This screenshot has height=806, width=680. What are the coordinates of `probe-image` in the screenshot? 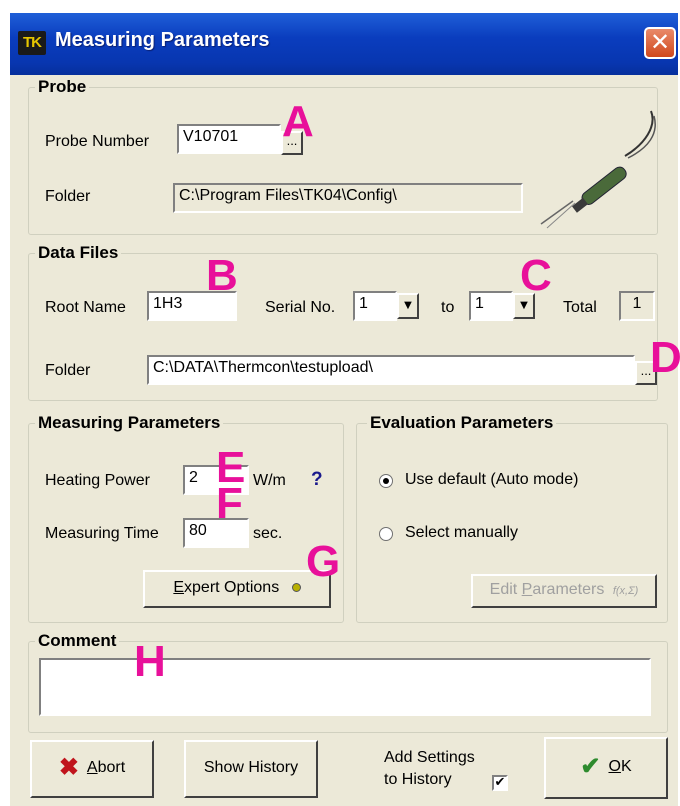 It's located at (598, 169).